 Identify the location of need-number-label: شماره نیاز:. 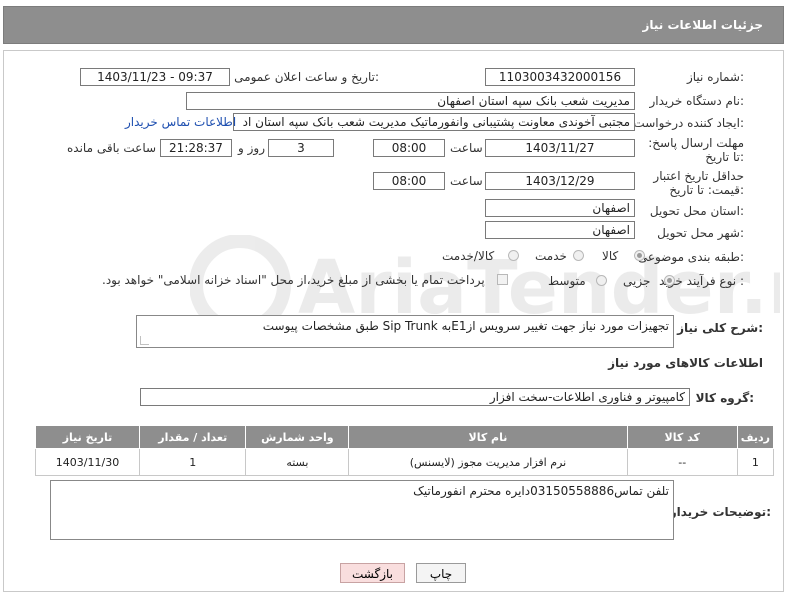
(715, 77).